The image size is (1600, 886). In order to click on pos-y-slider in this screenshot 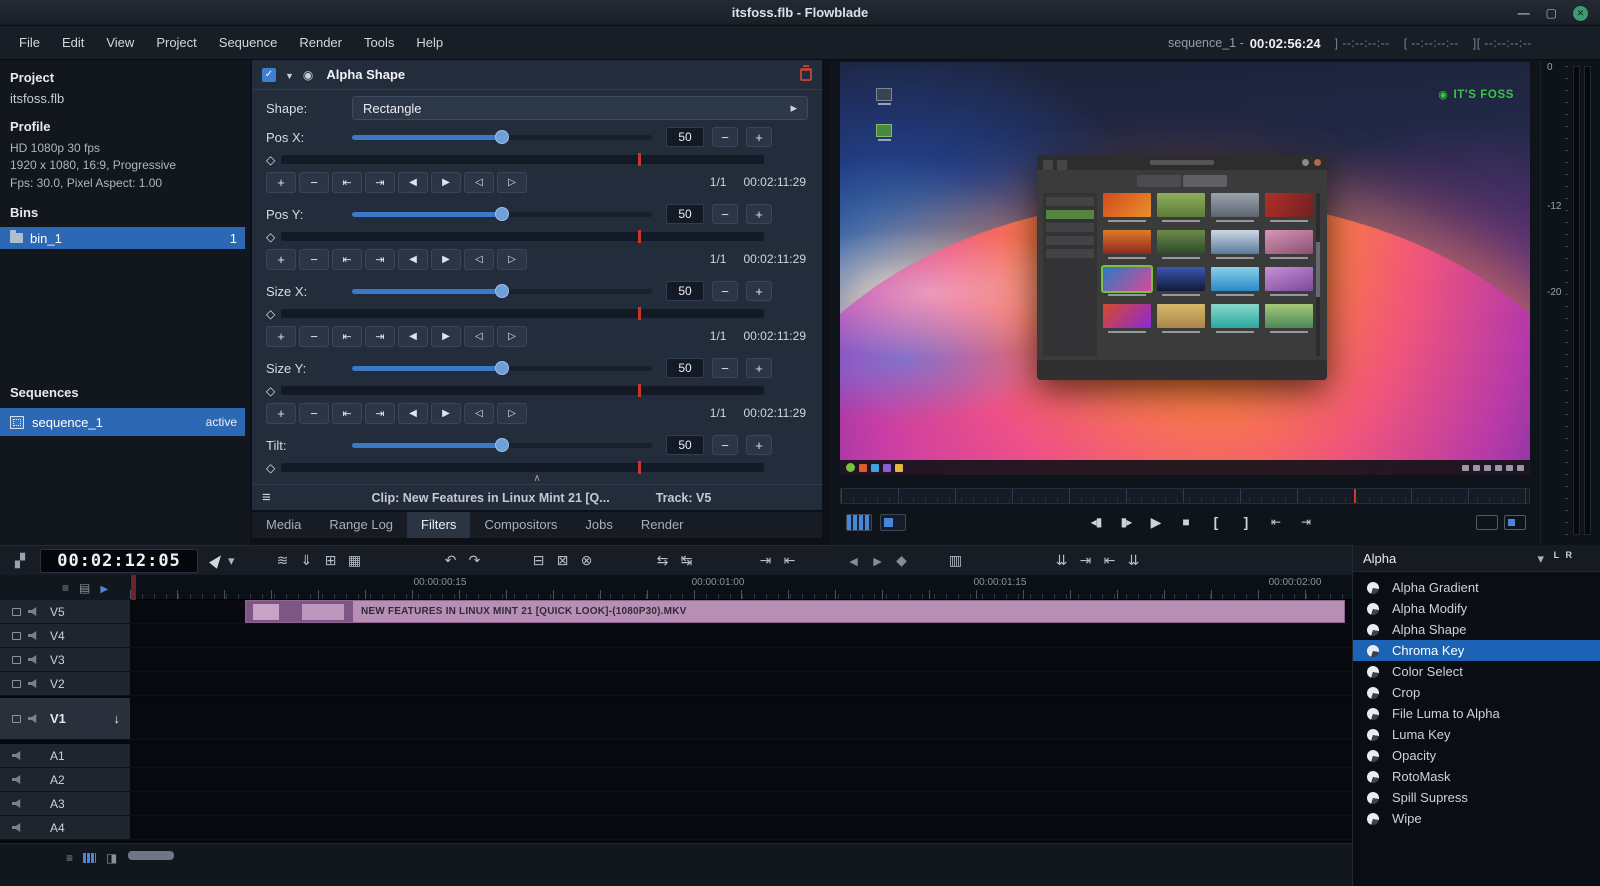, I will do `click(502, 214)`.